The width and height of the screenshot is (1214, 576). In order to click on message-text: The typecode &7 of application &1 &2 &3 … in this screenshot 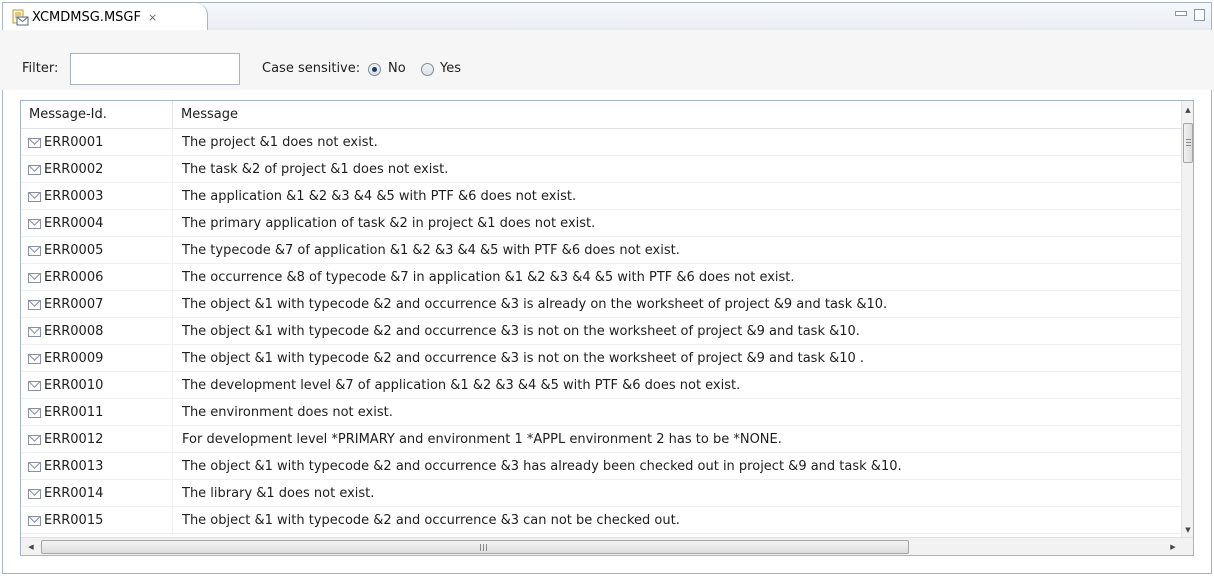, I will do `click(678, 250)`.